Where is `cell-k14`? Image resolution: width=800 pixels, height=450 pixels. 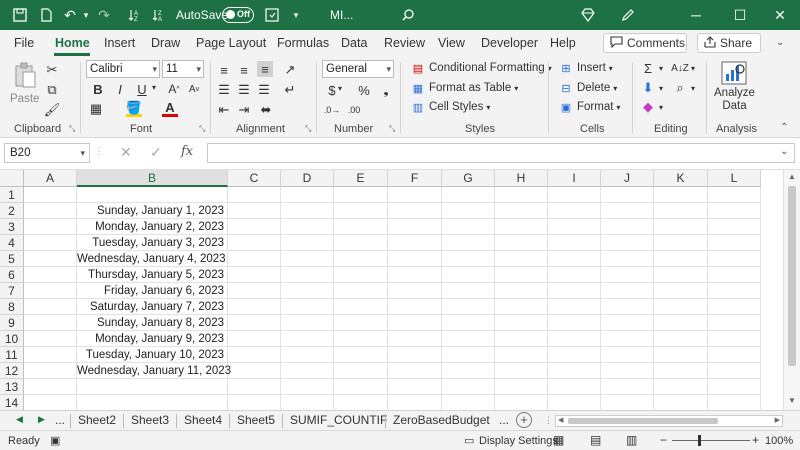
cell-k14 is located at coordinates (681, 403).